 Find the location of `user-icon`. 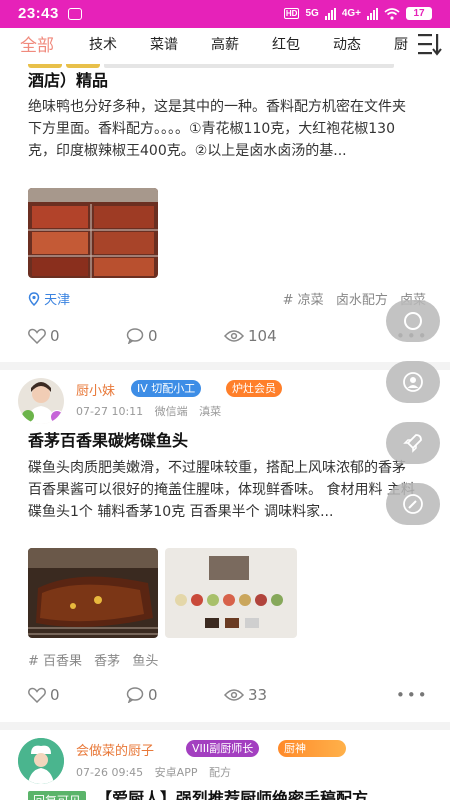

user-icon is located at coordinates (413, 382).